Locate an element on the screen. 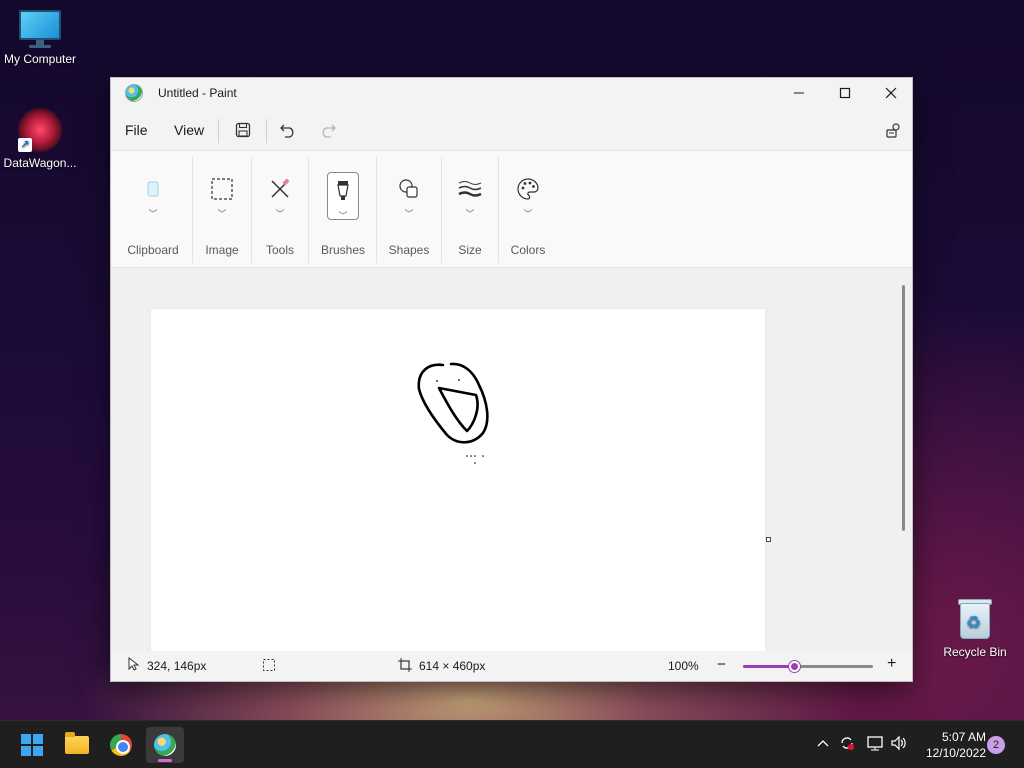  palette-icon is located at coordinates (528, 189).